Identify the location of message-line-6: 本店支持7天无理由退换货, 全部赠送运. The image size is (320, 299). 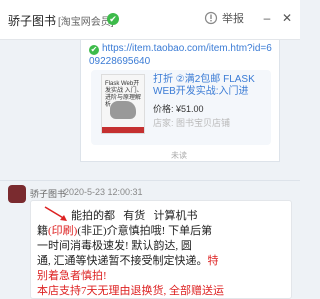
(130, 291).